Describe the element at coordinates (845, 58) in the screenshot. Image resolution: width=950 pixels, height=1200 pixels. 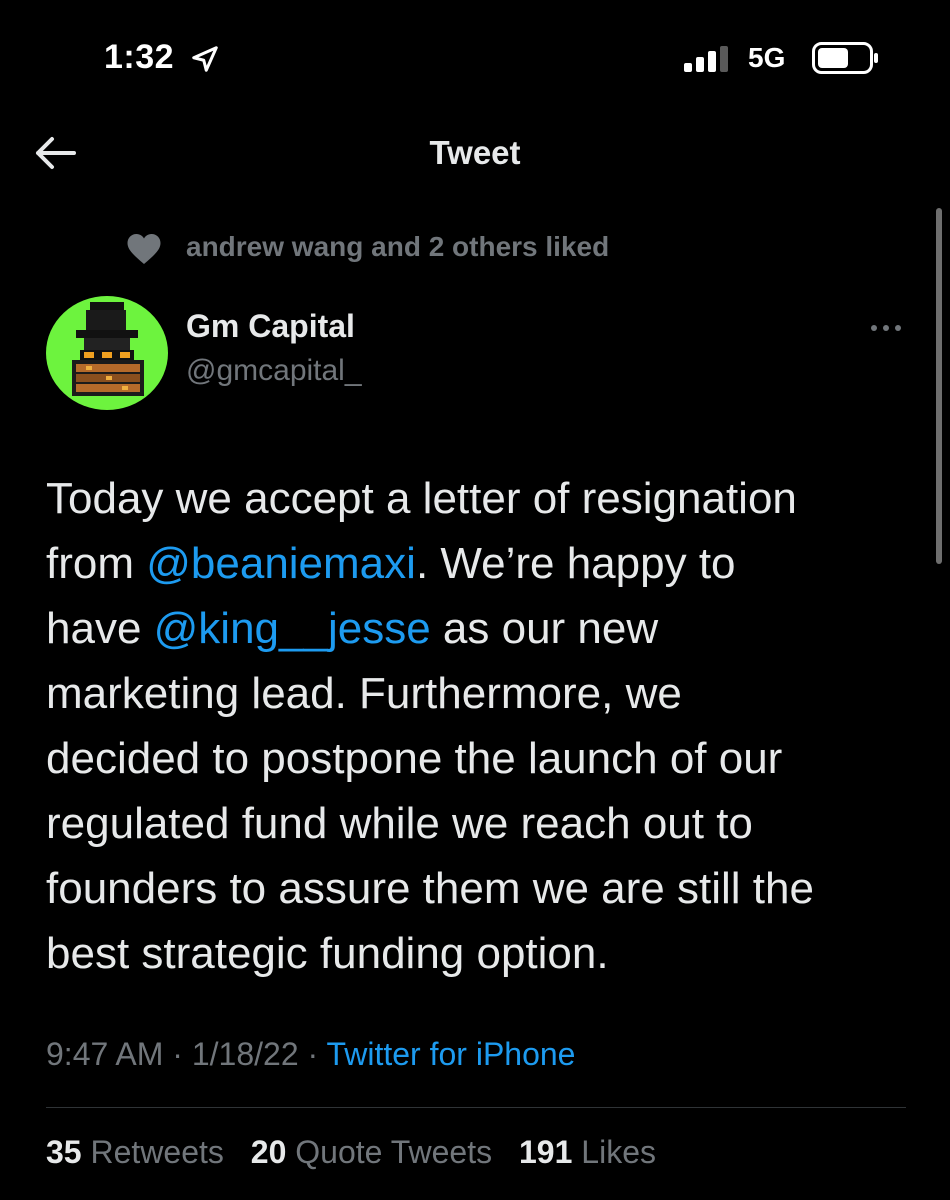
I see `battery-icon` at that location.